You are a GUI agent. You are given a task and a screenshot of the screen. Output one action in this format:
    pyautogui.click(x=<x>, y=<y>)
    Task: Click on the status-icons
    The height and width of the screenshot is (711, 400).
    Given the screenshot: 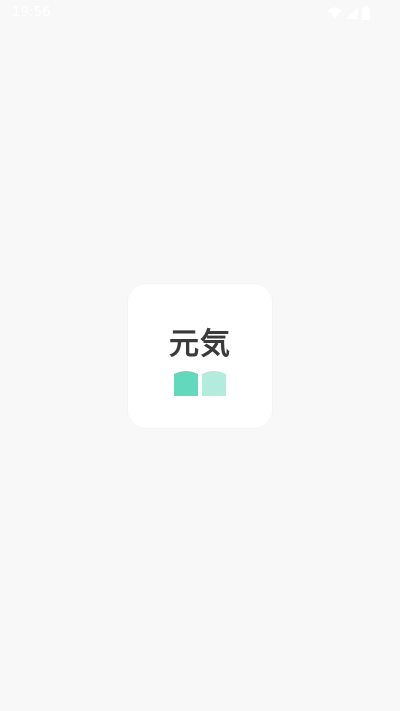 What is the action you would take?
    pyautogui.click(x=349, y=13)
    